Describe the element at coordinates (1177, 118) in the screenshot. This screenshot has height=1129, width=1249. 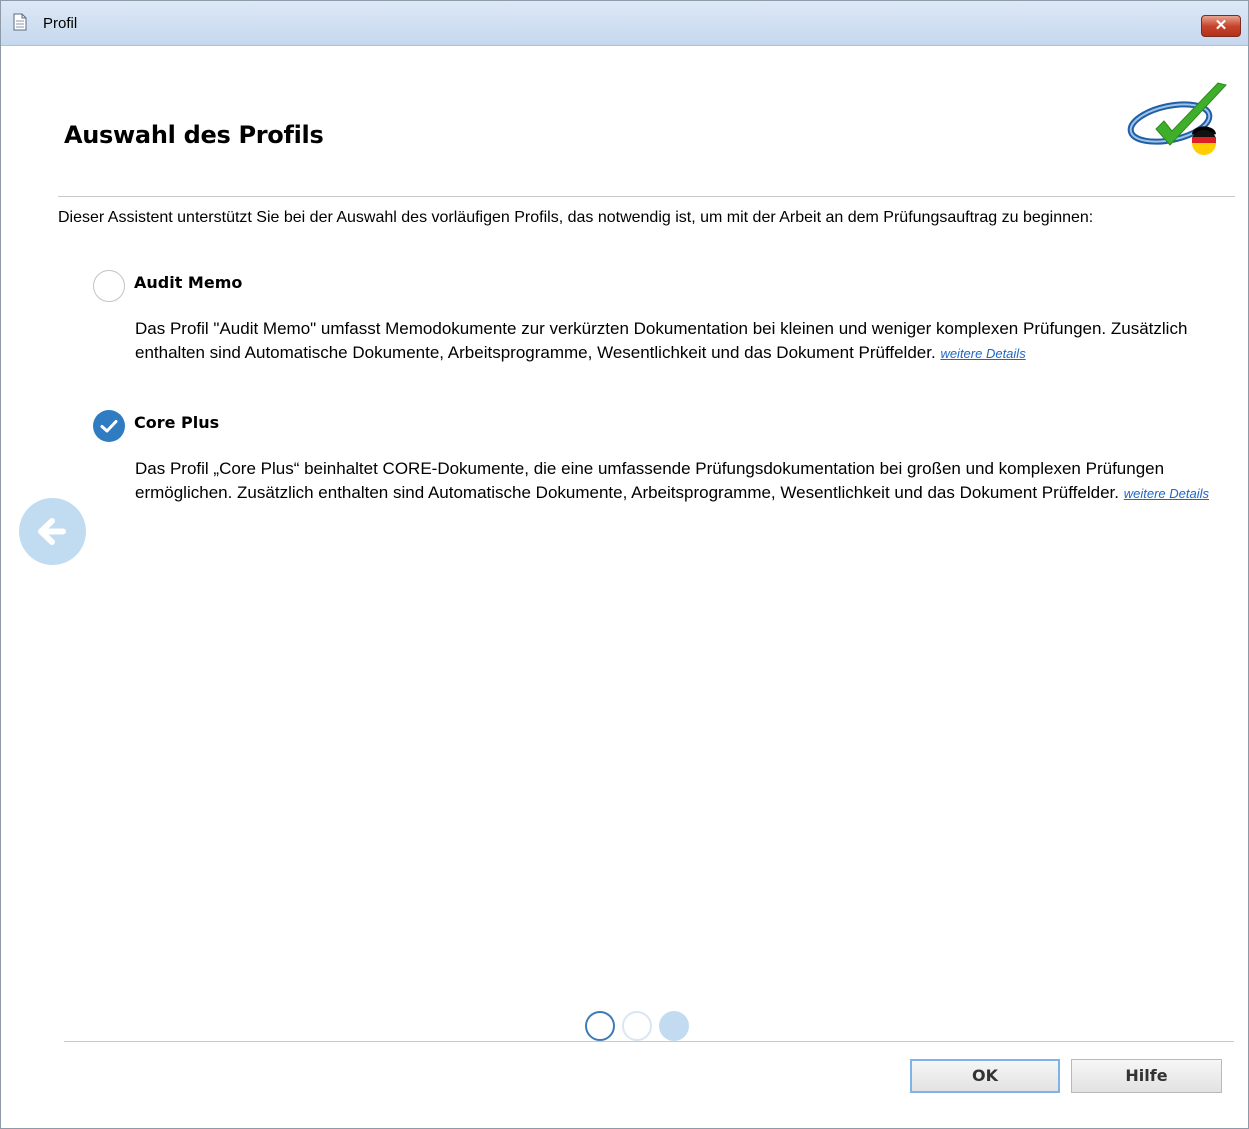
I see `checkmark-logo-icon` at that location.